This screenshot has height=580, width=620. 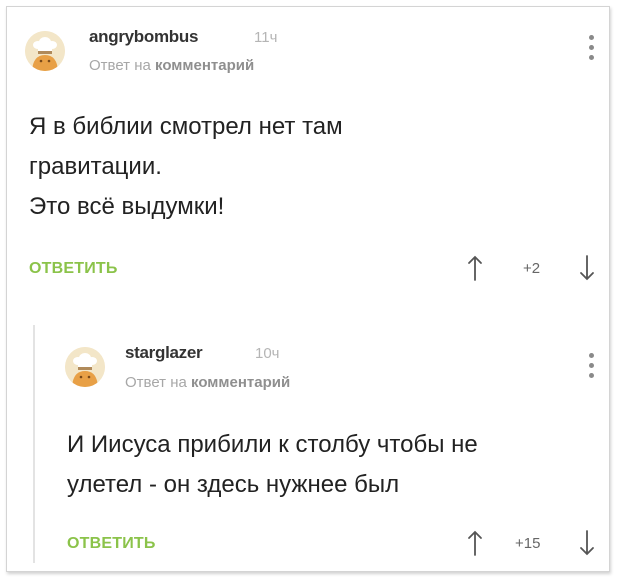 I want to click on username: starglazer, so click(x=164, y=353).